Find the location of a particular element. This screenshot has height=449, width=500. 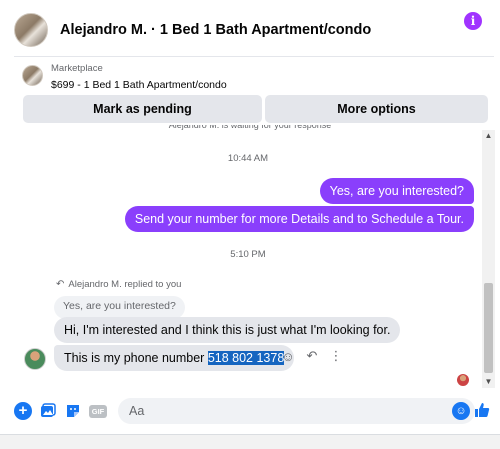

message-input is located at coordinates (278, 411).